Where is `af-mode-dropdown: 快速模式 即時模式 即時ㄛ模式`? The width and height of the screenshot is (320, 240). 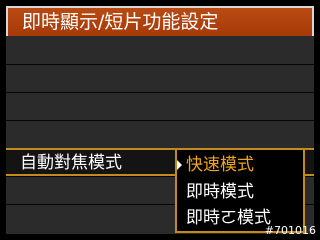 af-mode-dropdown: 快速模式 即時模式 即時ㄛ模式 is located at coordinates (240, 190).